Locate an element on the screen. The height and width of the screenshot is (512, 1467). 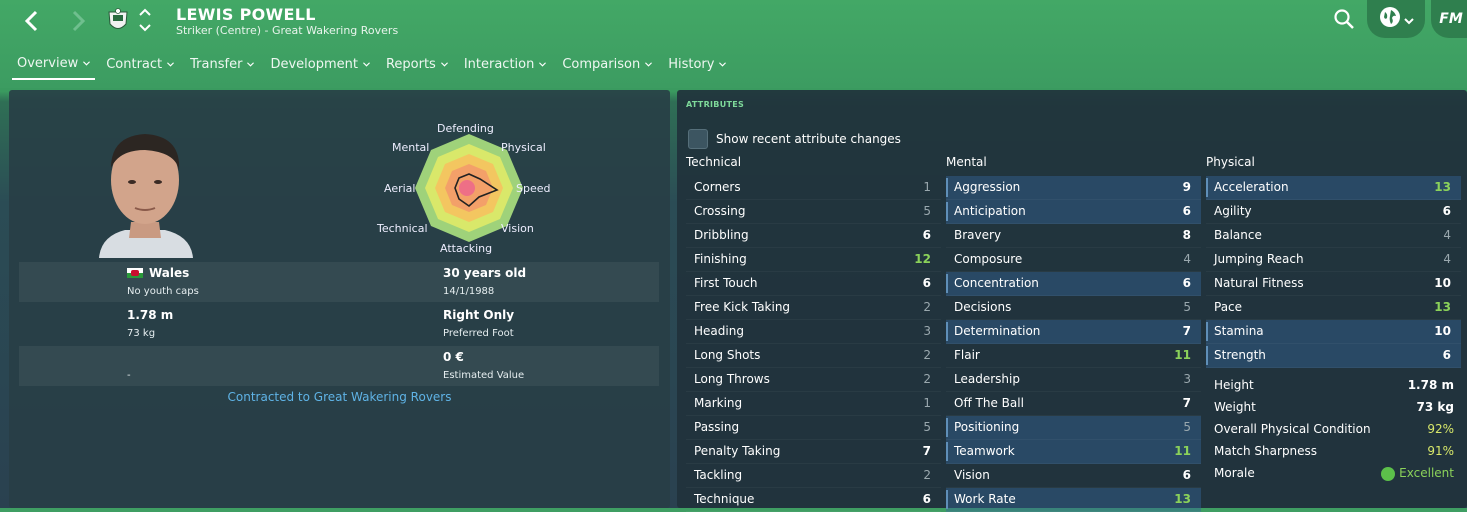
back-arrow-icon is located at coordinates (31, 21).